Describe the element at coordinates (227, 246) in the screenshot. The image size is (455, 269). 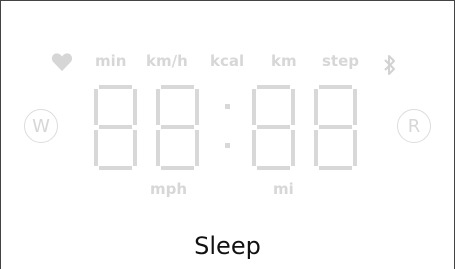
I see `status-label: Sleep` at that location.